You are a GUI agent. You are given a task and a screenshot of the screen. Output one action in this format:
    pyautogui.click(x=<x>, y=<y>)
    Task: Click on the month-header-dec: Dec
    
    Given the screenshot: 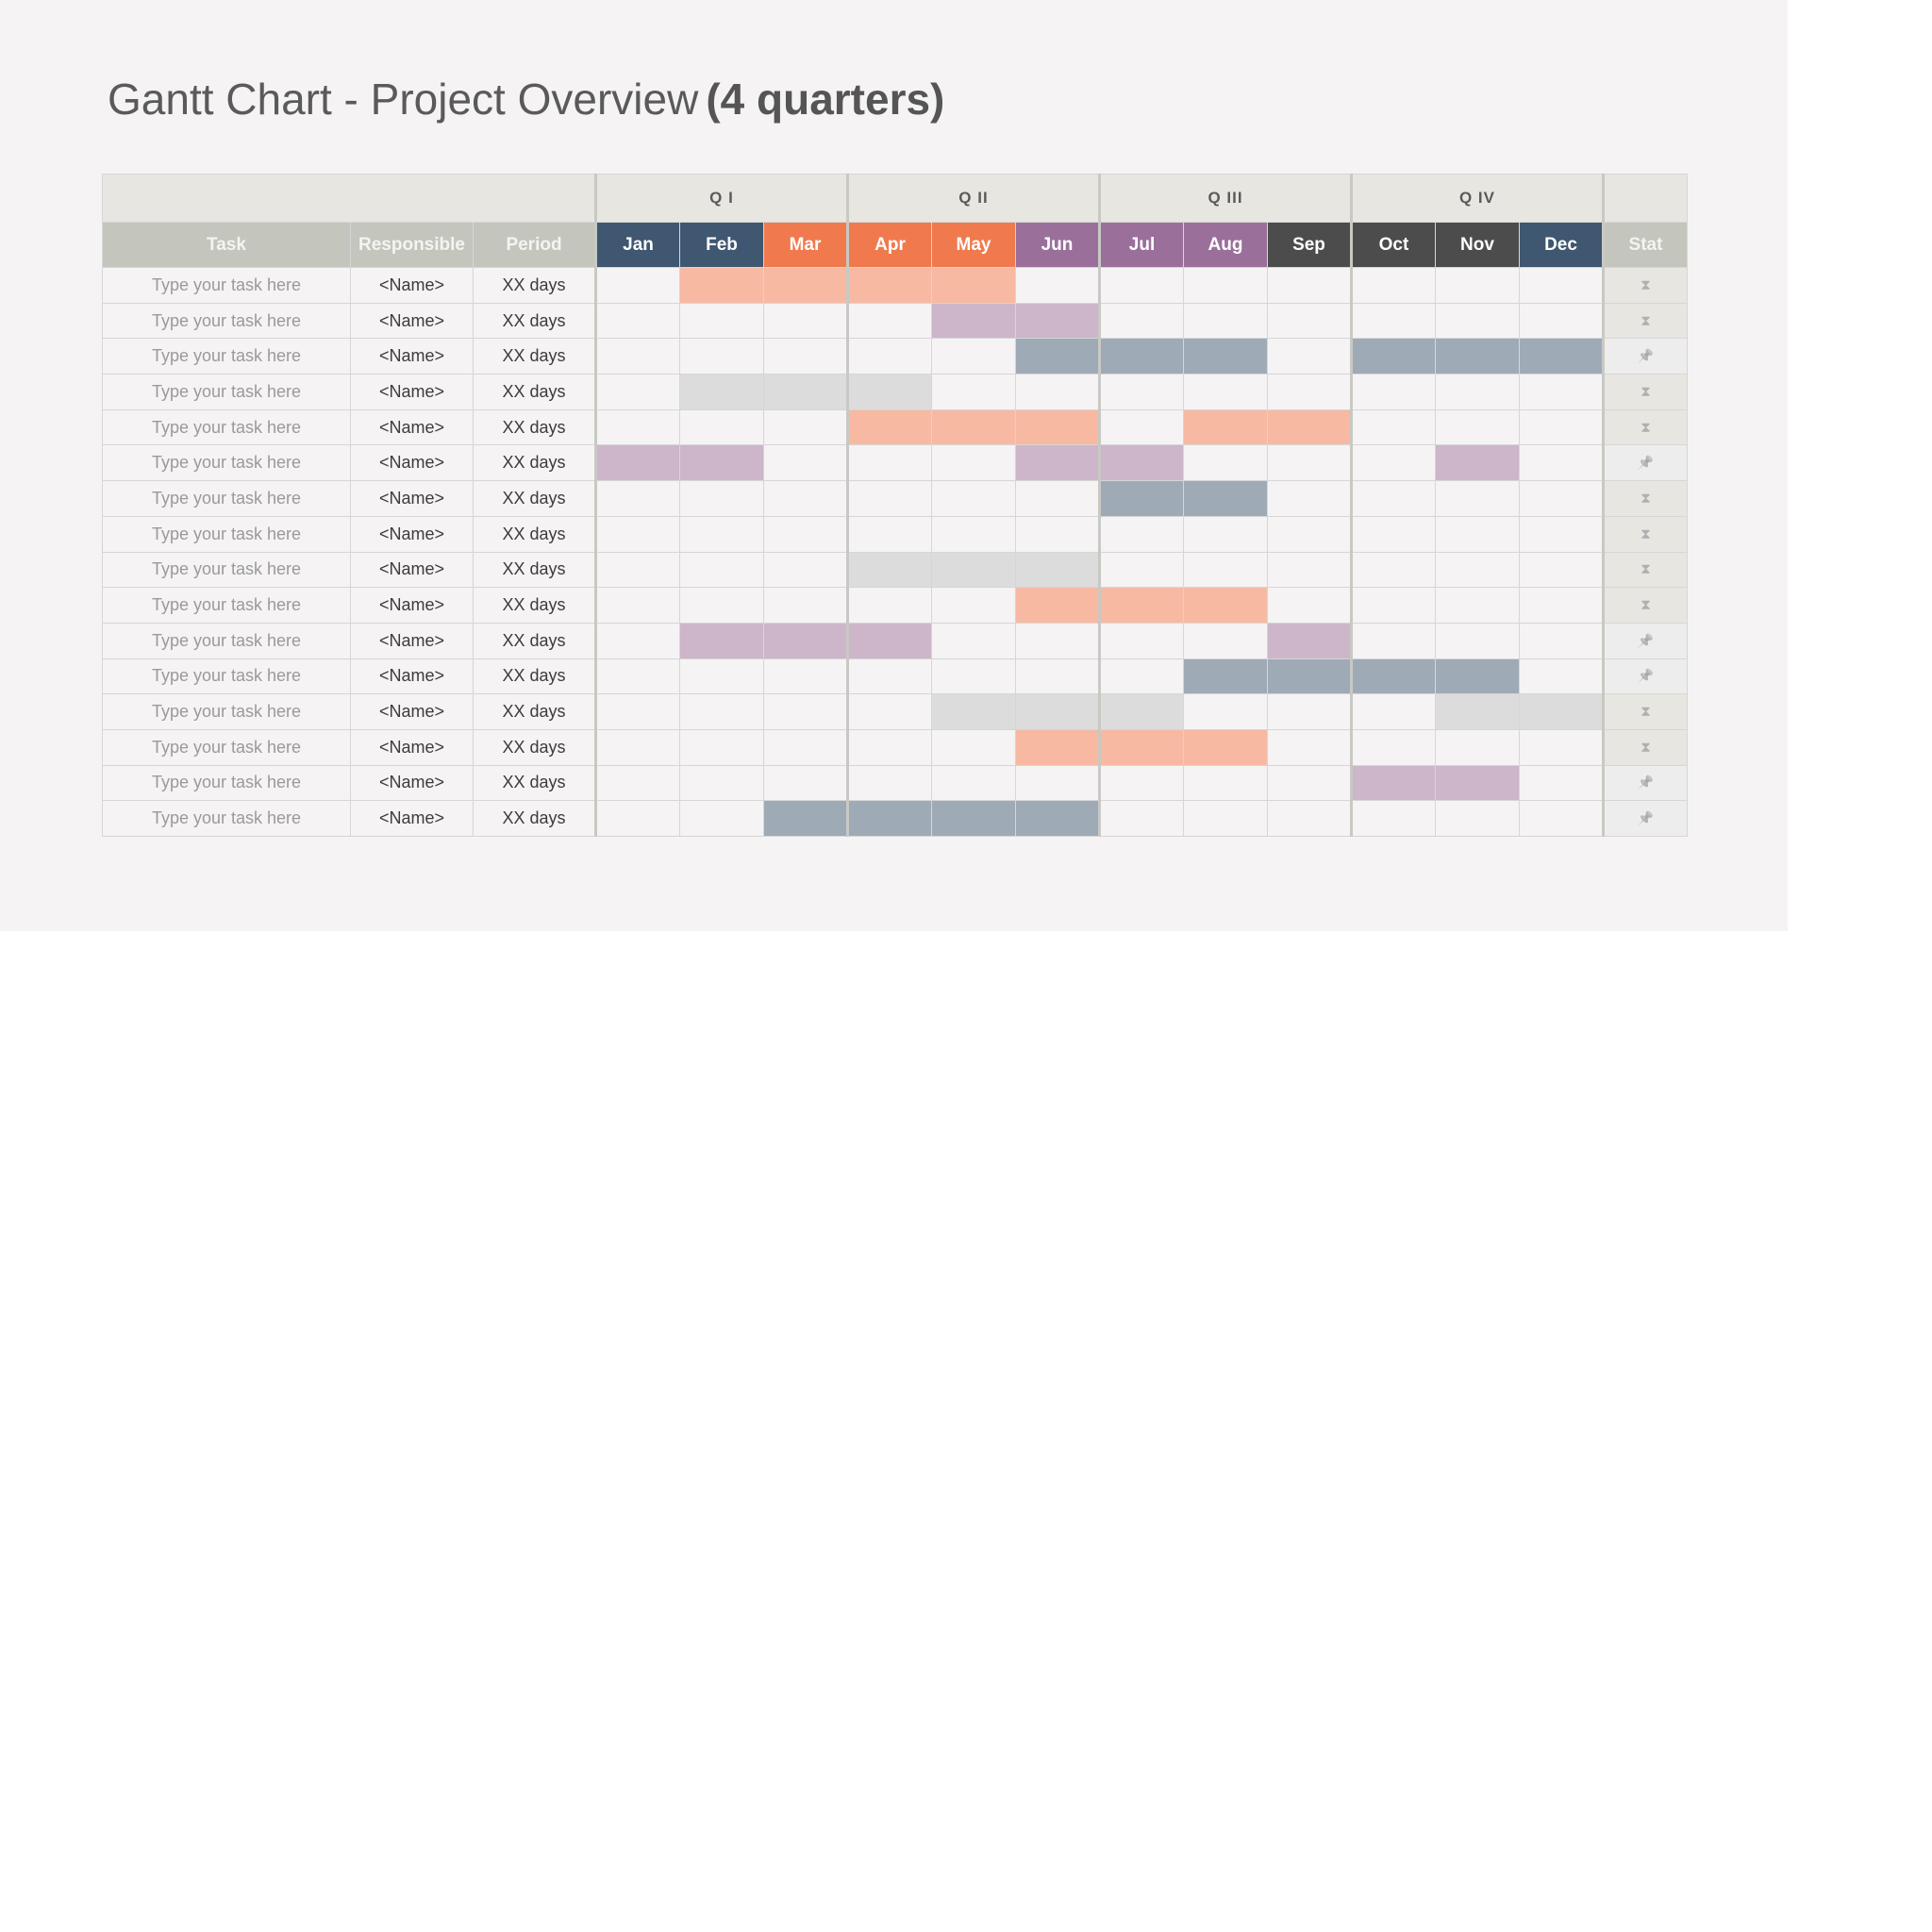 What is the action you would take?
    pyautogui.click(x=1562, y=245)
    